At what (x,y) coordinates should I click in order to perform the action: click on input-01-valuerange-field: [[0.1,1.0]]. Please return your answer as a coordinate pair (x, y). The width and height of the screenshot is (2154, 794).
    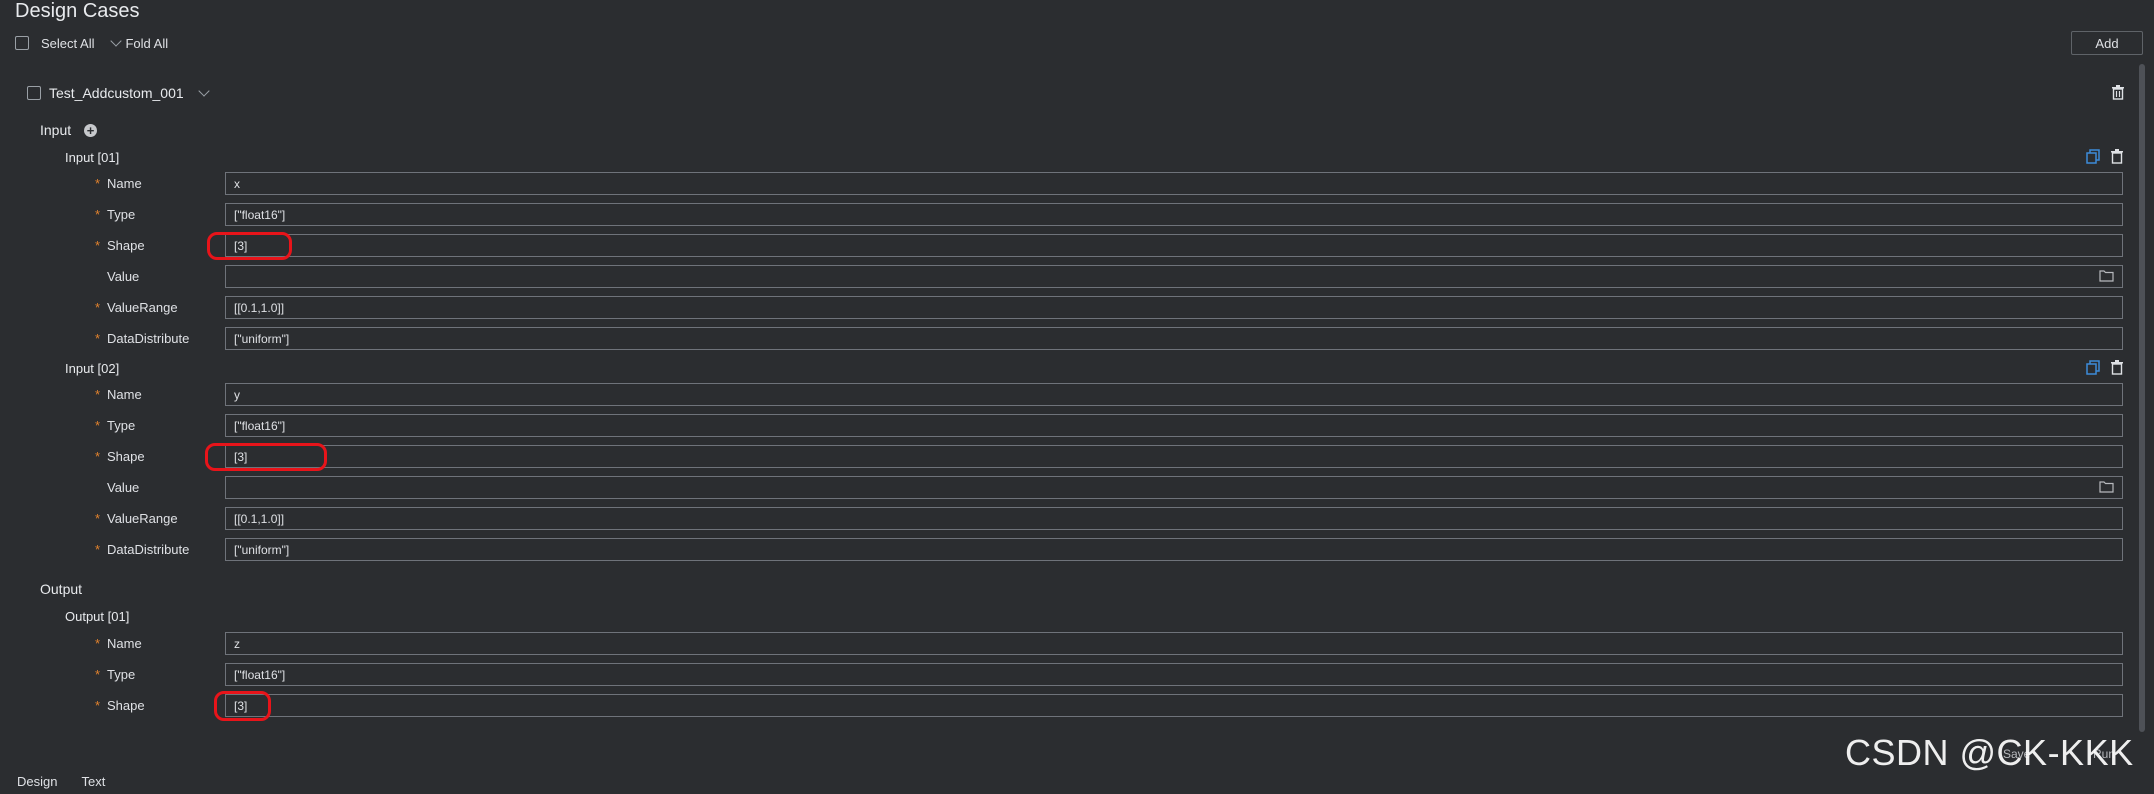
    Looking at the image, I should click on (1174, 307).